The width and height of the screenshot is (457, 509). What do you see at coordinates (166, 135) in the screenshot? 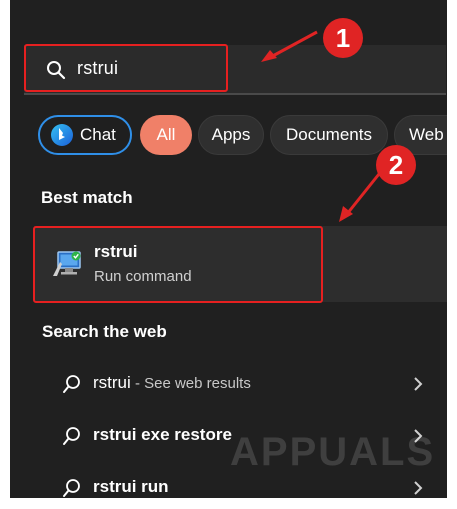
I see `chip-all: All` at bounding box center [166, 135].